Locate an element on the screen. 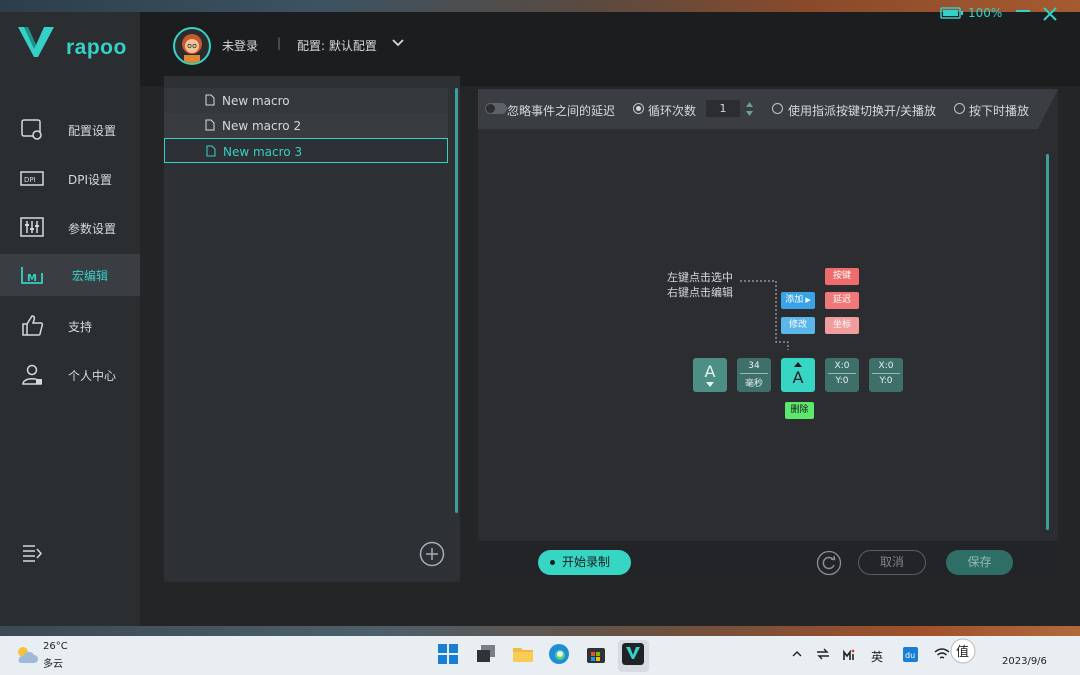 The height and width of the screenshot is (675, 1080). mic-bars-icon is located at coordinates (849, 655).